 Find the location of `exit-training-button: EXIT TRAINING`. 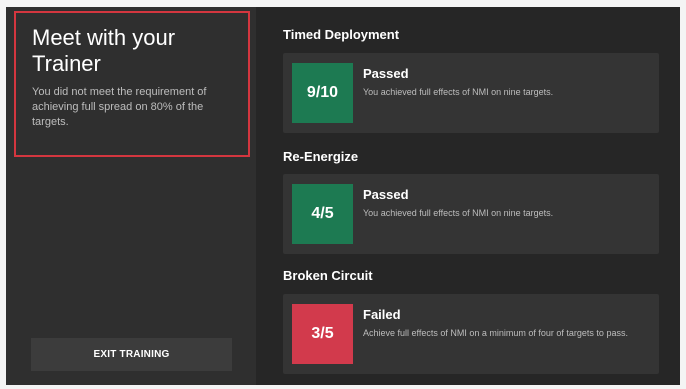

exit-training-button: EXIT TRAINING is located at coordinates (131, 354).